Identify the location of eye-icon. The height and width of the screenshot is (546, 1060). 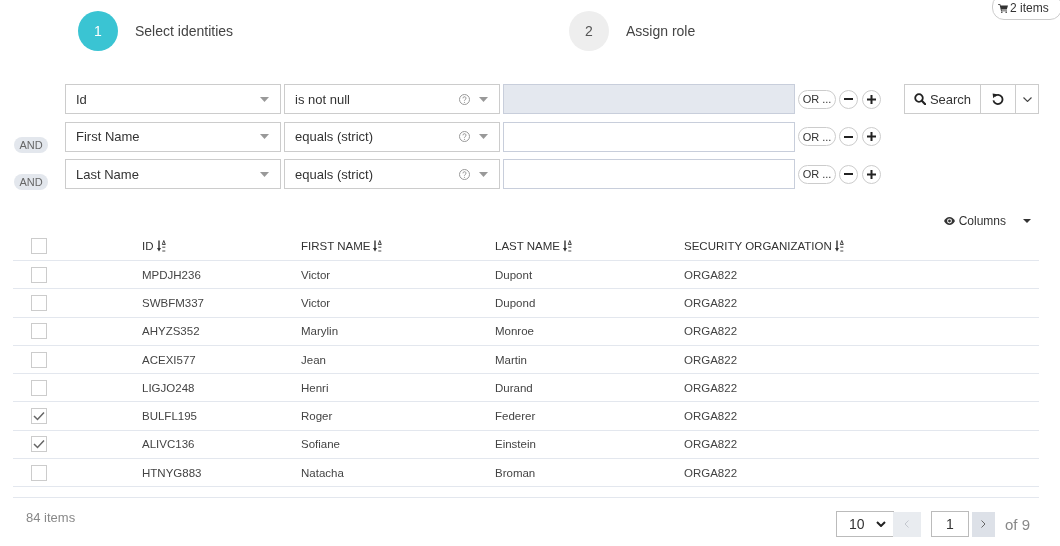
(949, 221).